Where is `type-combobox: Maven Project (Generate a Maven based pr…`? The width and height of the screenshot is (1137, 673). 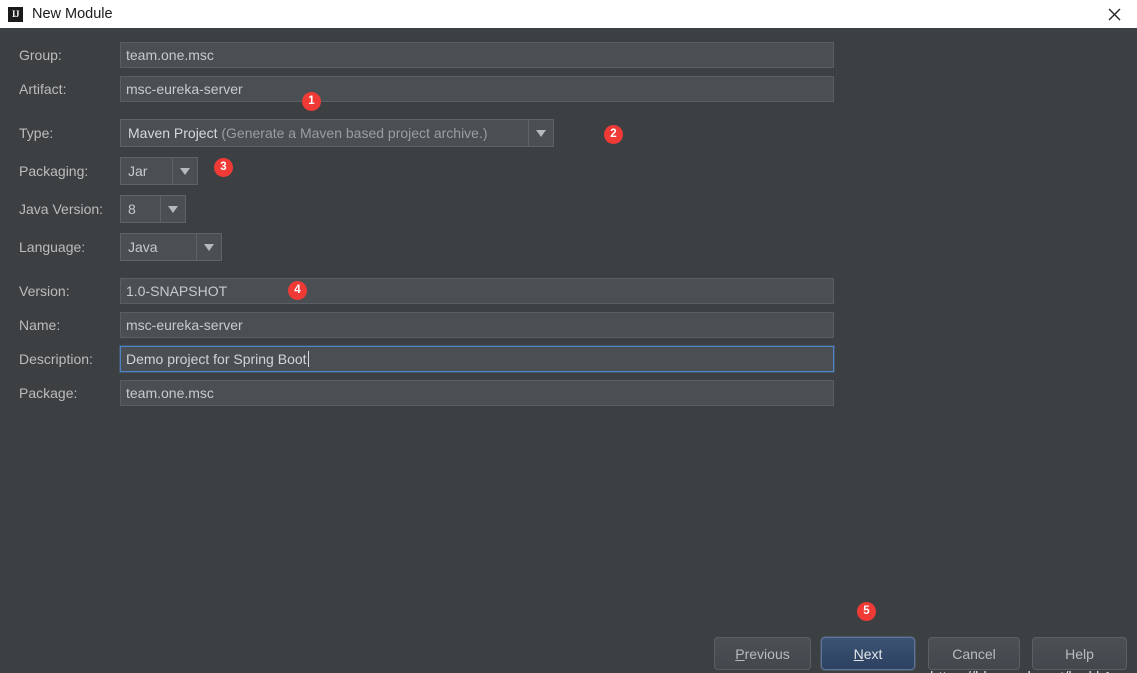 type-combobox: Maven Project (Generate a Maven based pr… is located at coordinates (337, 133).